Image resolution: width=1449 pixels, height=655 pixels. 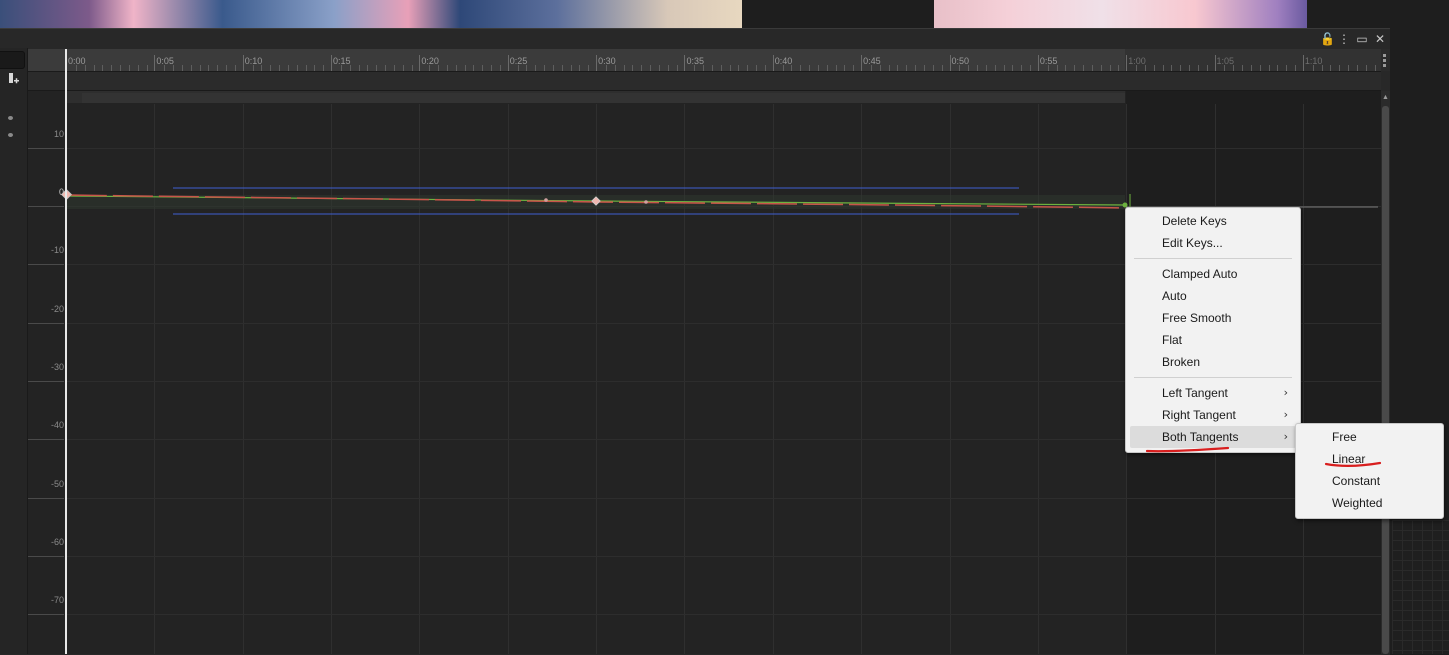 I want to click on menu-item-label: Weighted, so click(x=1357, y=503).